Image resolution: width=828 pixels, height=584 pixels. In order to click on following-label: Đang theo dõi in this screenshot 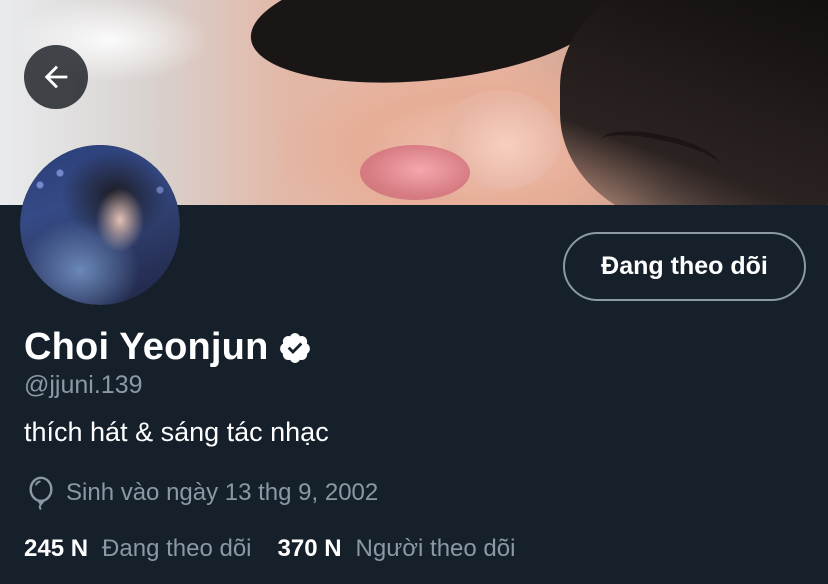, I will do `click(177, 548)`.